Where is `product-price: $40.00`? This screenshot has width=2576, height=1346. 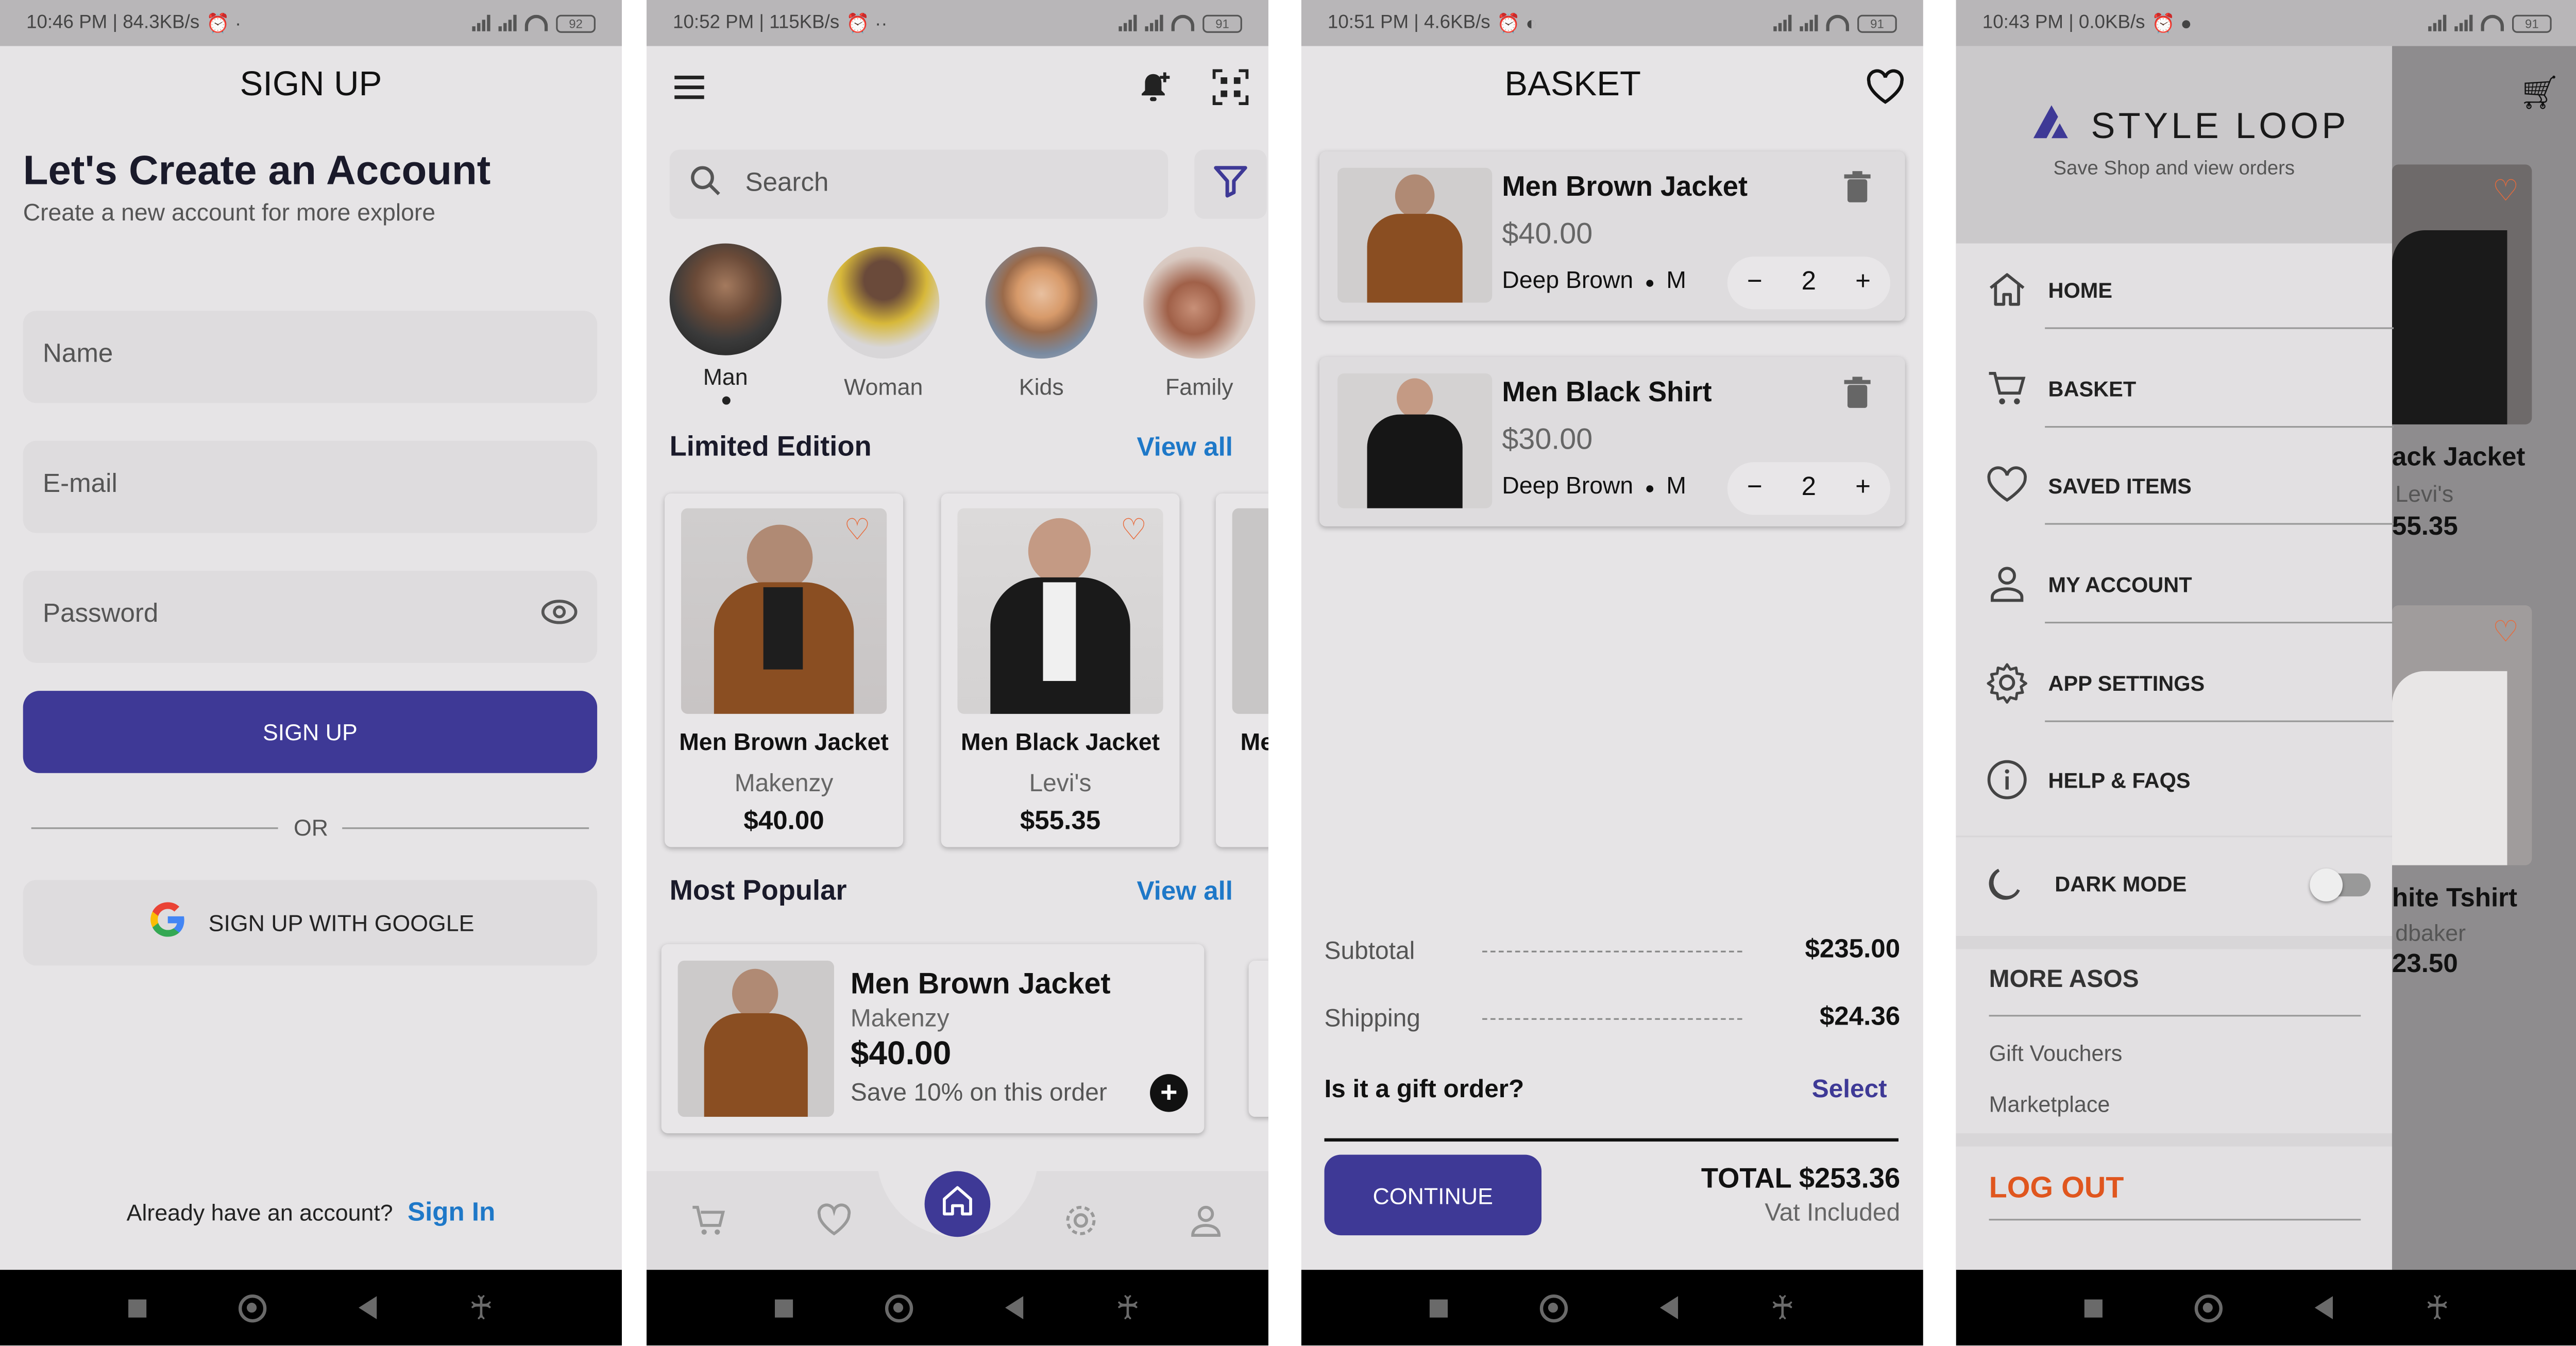 product-price: $40.00 is located at coordinates (901, 1054).